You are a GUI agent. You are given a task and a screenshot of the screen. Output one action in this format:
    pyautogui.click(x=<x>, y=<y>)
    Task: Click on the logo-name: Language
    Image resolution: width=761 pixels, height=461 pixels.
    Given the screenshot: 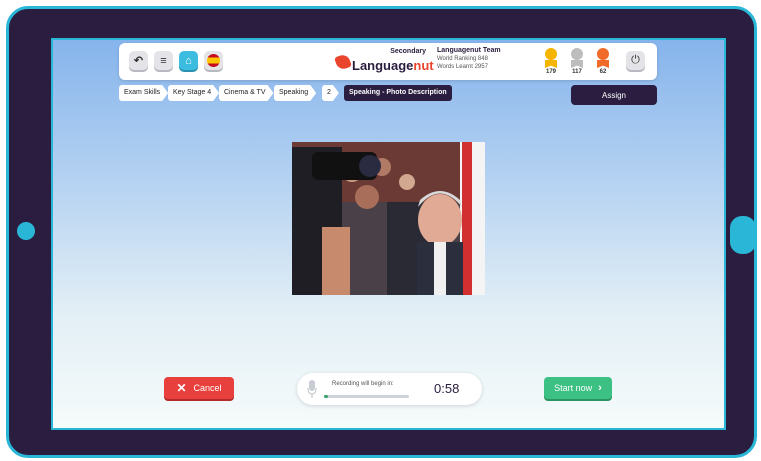 What is the action you would take?
    pyautogui.click(x=383, y=65)
    